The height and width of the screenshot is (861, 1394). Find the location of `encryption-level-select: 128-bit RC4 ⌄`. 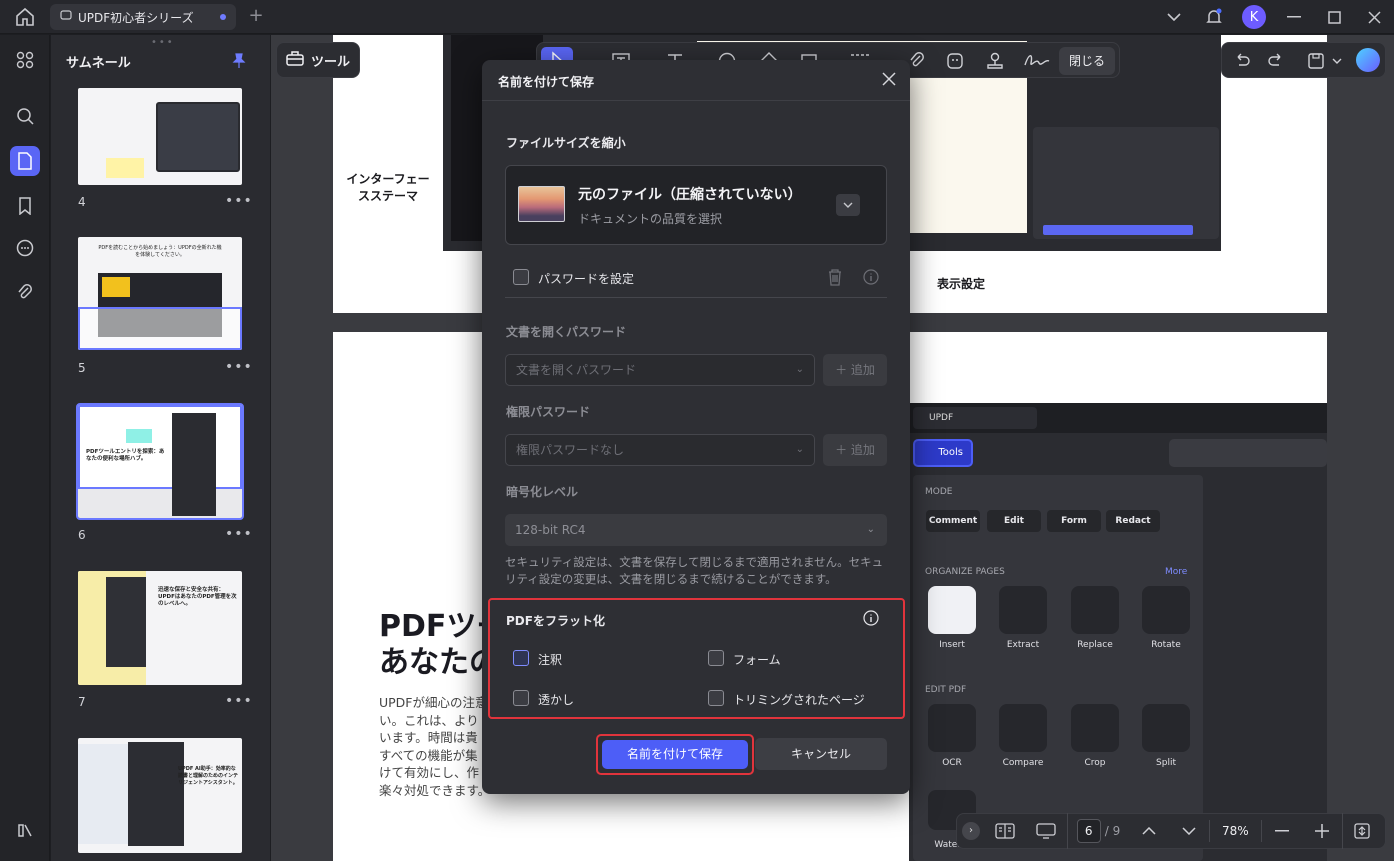

encryption-level-select: 128-bit RC4 ⌄ is located at coordinates (696, 530).